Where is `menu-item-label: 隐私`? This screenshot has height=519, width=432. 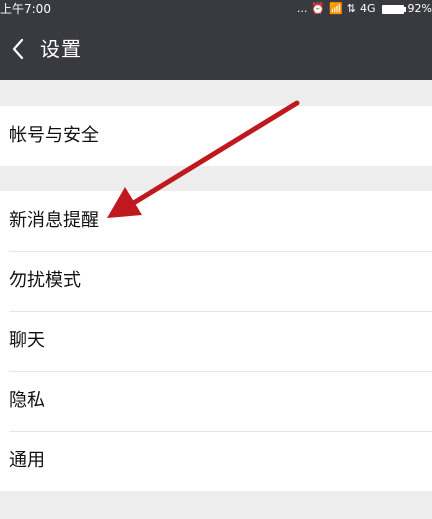 menu-item-label: 隐私 is located at coordinates (27, 400).